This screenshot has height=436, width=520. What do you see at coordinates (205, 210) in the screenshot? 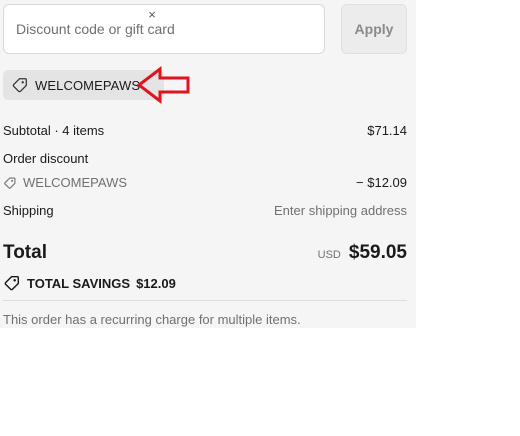
I see `shipping-row: Shipping Enter shipping address` at bounding box center [205, 210].